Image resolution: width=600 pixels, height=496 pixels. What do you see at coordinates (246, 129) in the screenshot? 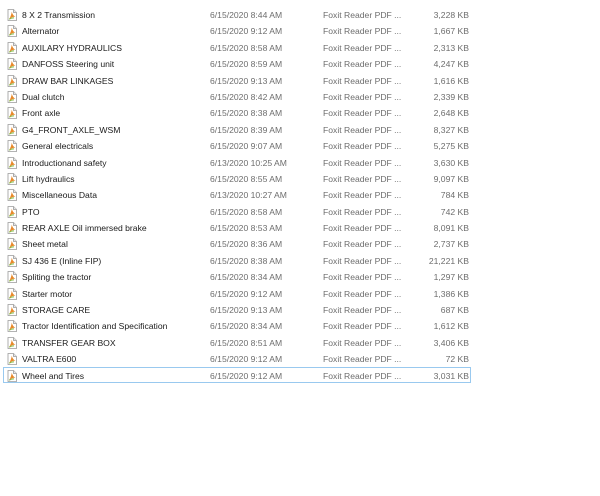
I see `file-date-modified: 6/15/2020 8:39 AM` at bounding box center [246, 129].